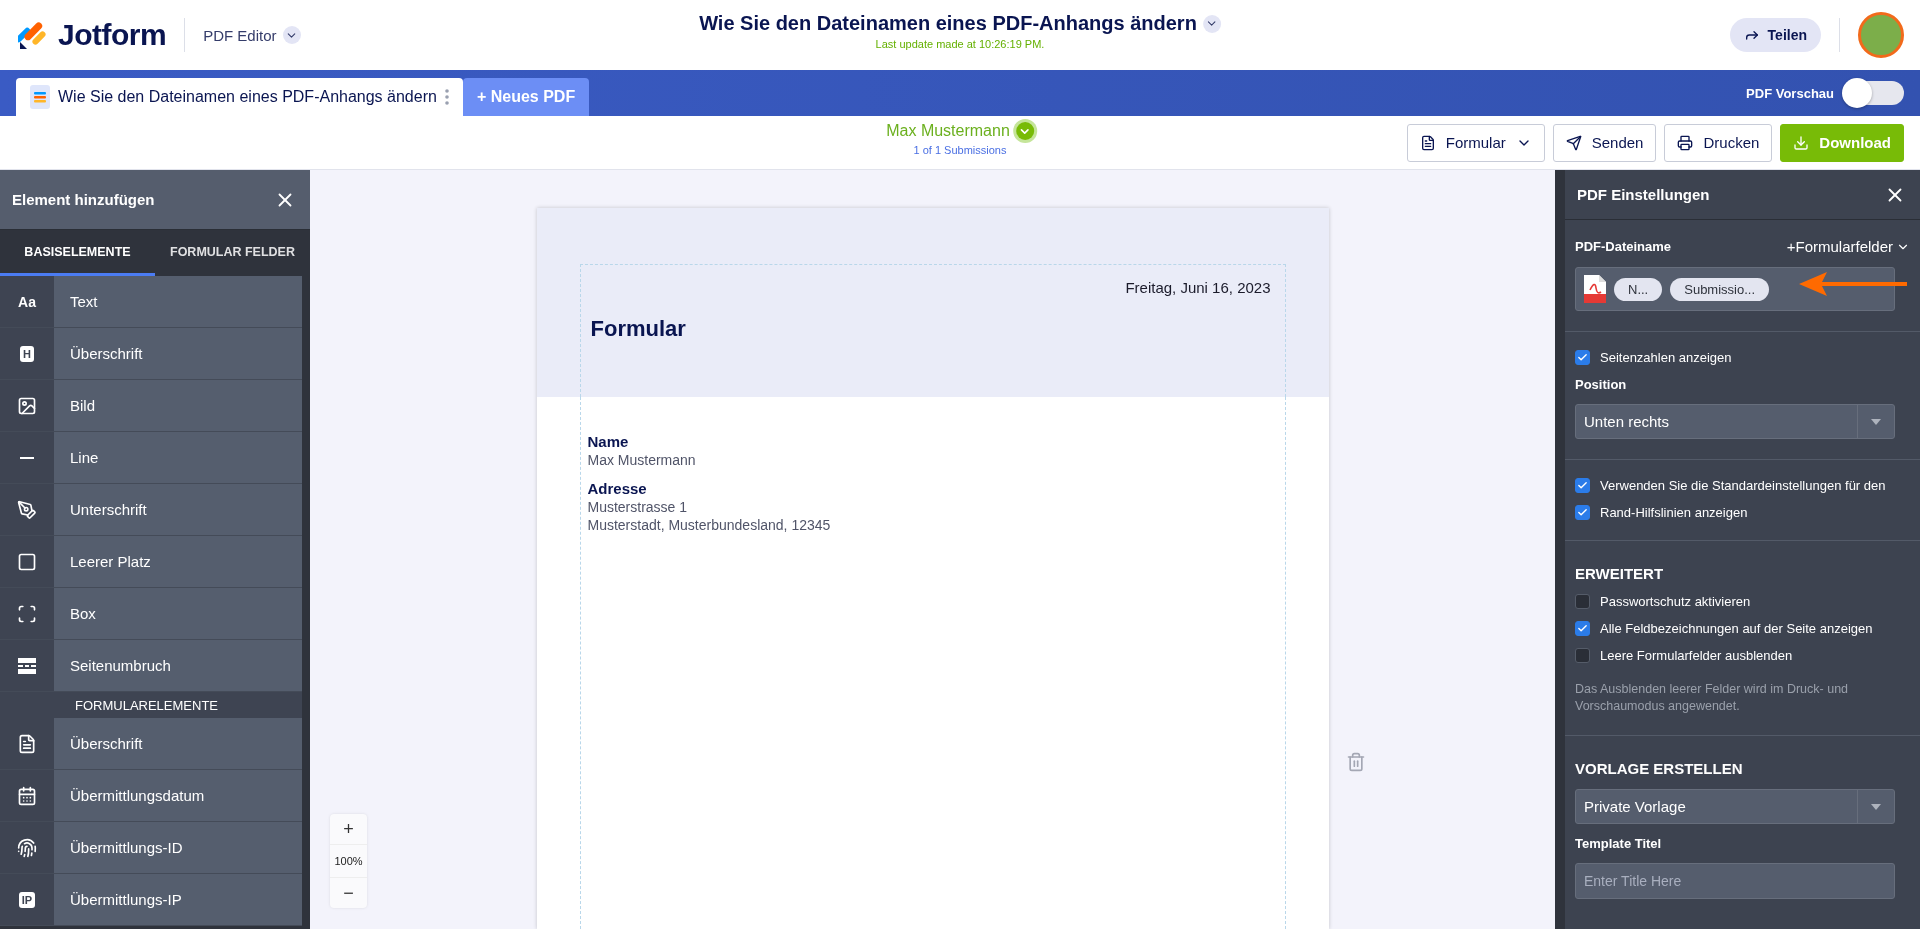 Image resolution: width=1920 pixels, height=929 pixels. I want to click on field-label: PDF-Dateiname, so click(1623, 246).